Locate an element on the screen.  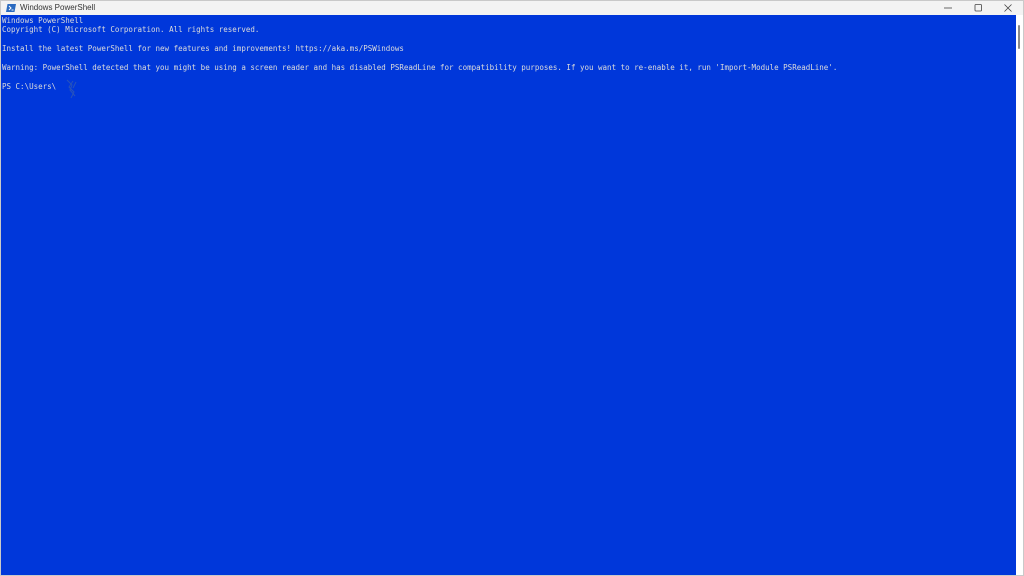
close-icon is located at coordinates (1008, 8).